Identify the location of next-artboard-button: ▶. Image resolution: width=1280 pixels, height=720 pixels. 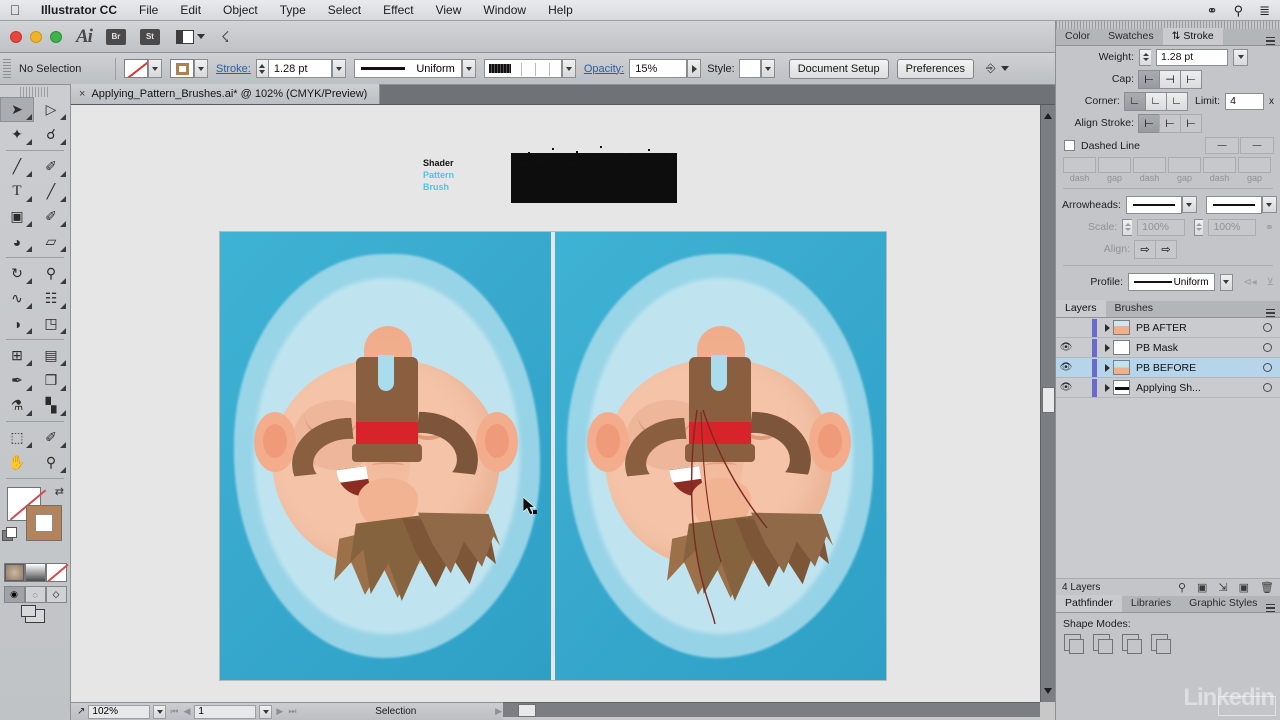
(279, 711).